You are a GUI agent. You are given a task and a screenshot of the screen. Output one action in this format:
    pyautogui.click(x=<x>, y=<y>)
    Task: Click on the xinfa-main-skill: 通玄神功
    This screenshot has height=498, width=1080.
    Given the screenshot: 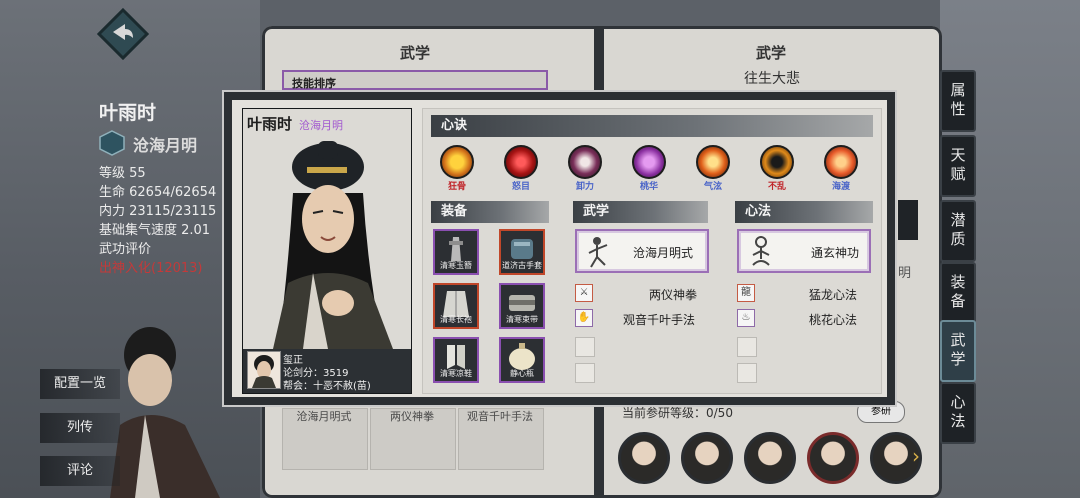 What is the action you would take?
    pyautogui.click(x=804, y=251)
    